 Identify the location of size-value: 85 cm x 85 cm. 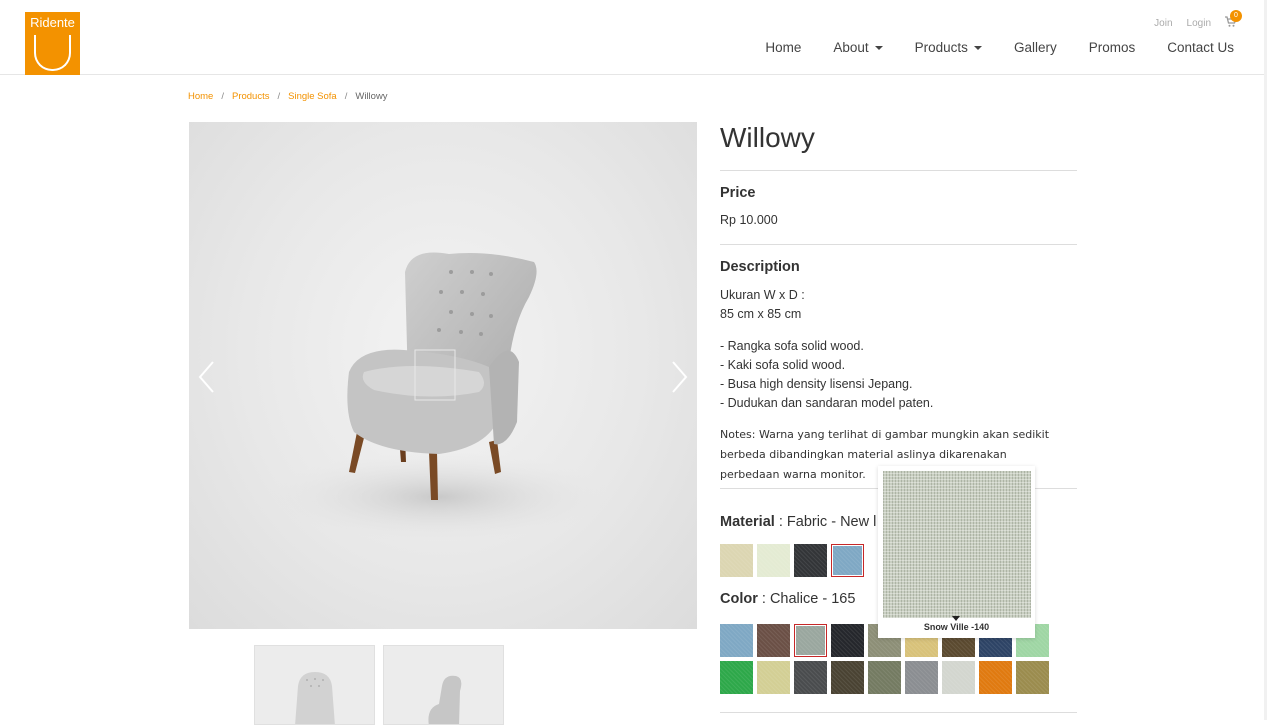
(761, 314).